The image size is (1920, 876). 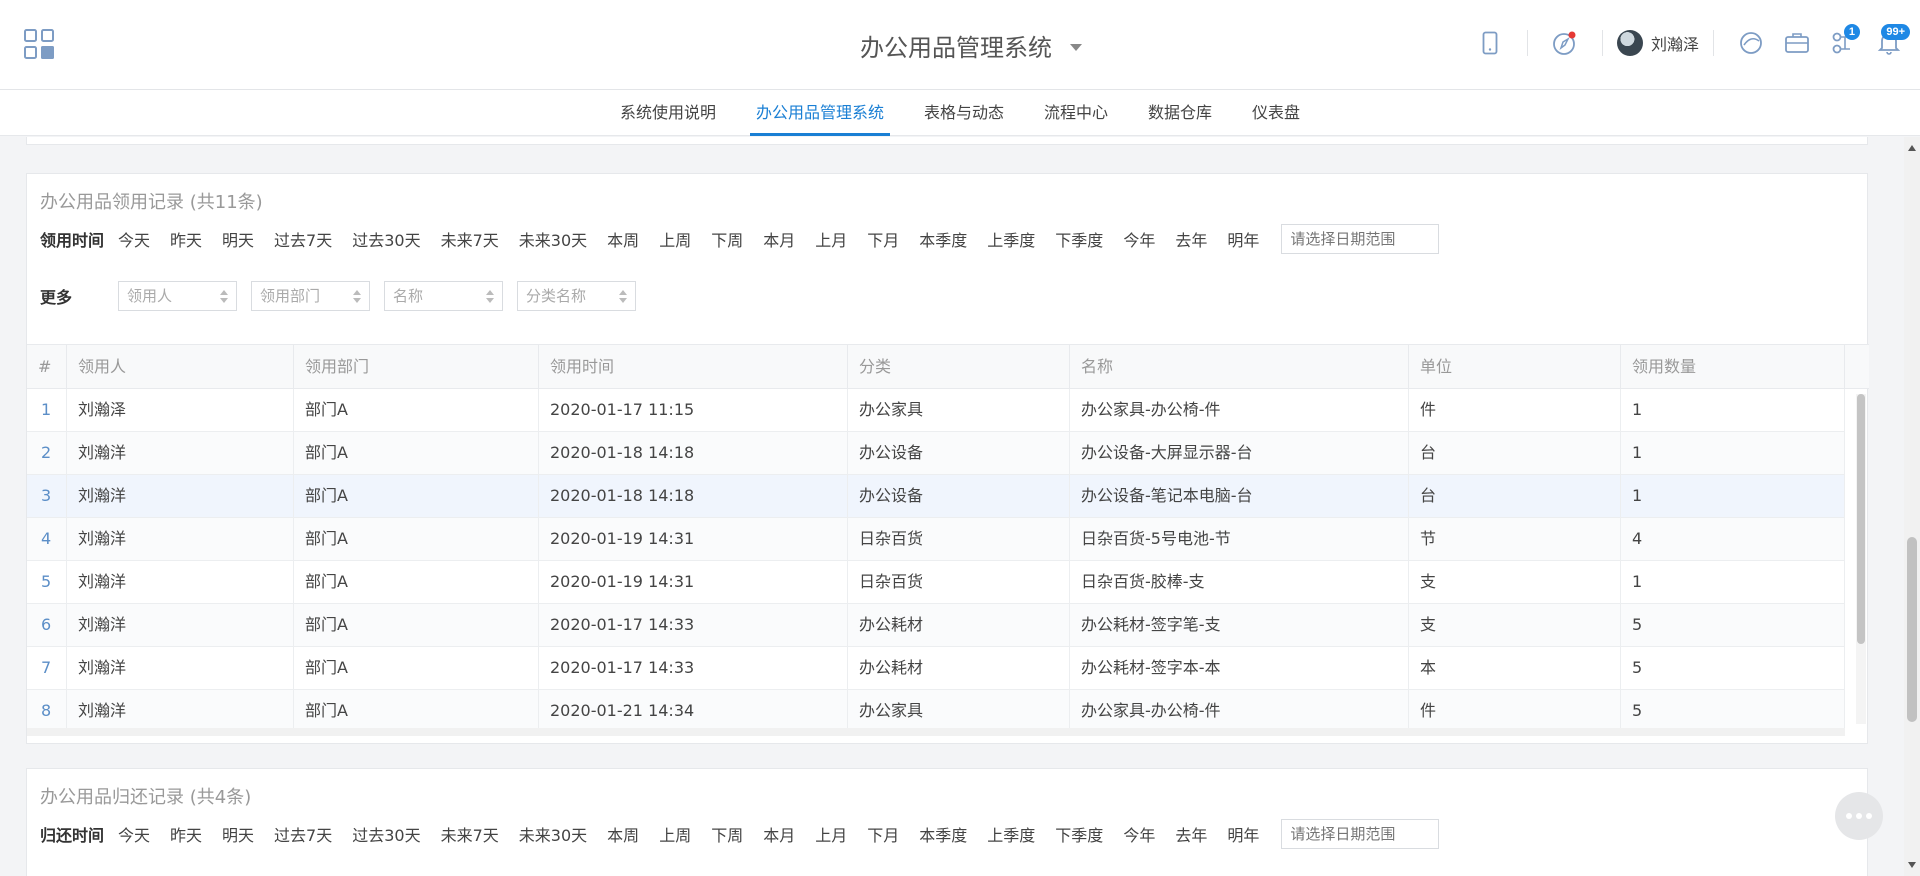 What do you see at coordinates (964, 113) in the screenshot?
I see `tab-forms: 表格与动态` at bounding box center [964, 113].